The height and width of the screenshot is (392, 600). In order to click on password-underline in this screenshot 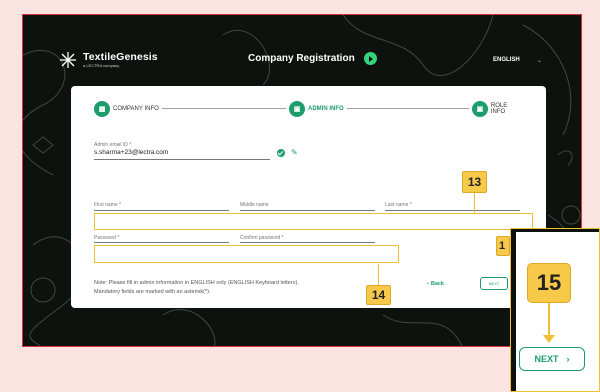, I will do `click(161, 242)`.